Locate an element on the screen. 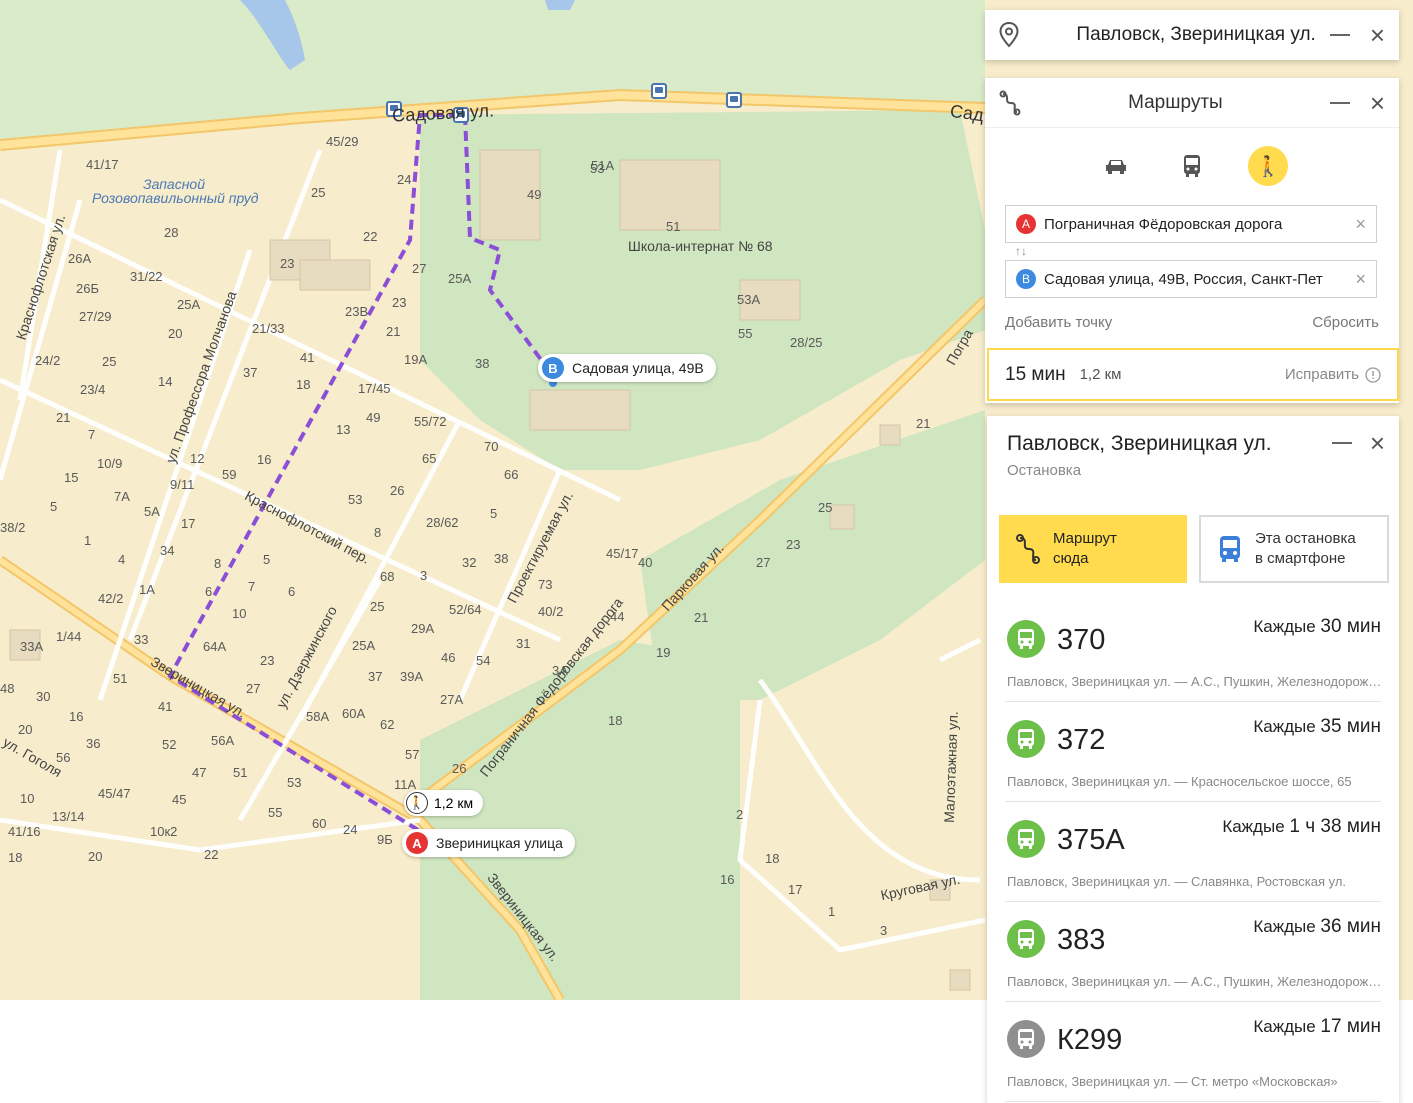 This screenshot has height=1103, width=1413. mode-transit-button is located at coordinates (1192, 166).